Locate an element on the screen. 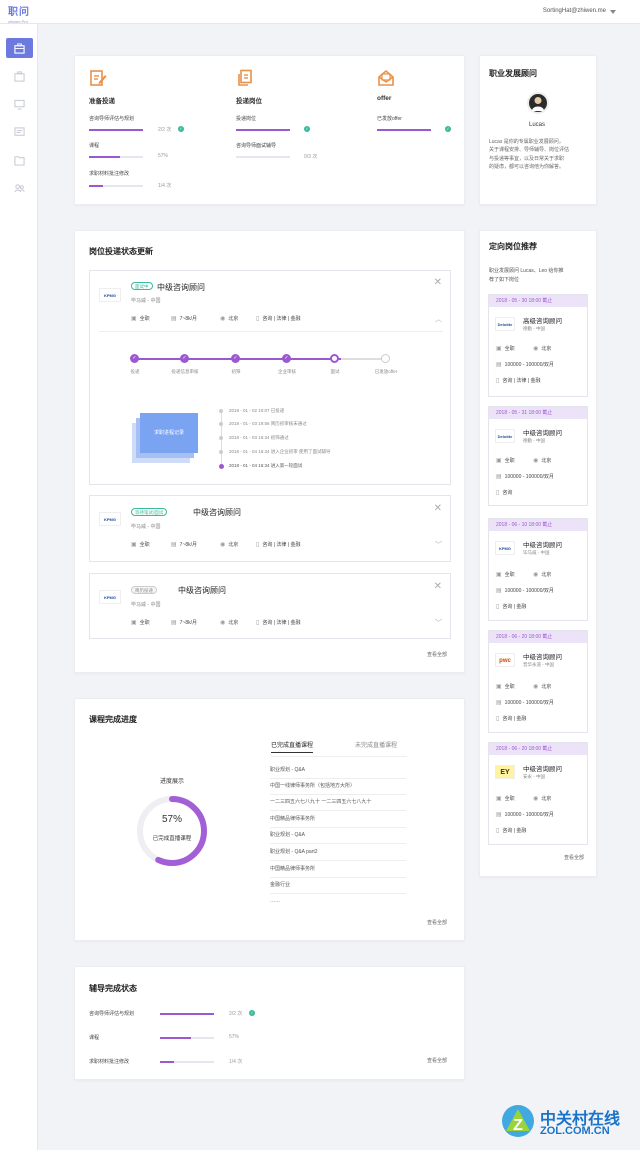  donut-caption: 已完成直播课程 is located at coordinates (172, 839).